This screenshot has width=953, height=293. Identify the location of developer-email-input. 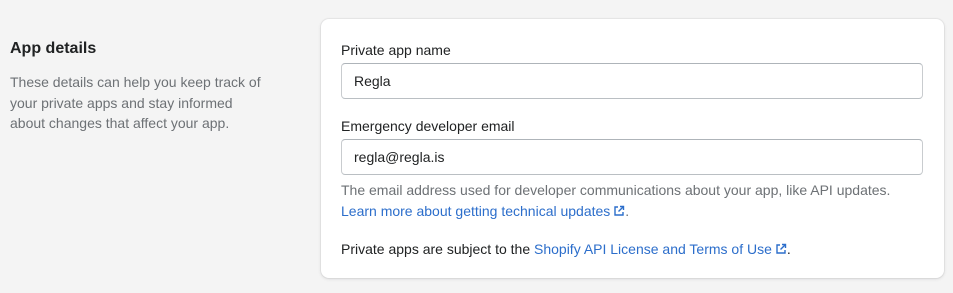
(632, 157).